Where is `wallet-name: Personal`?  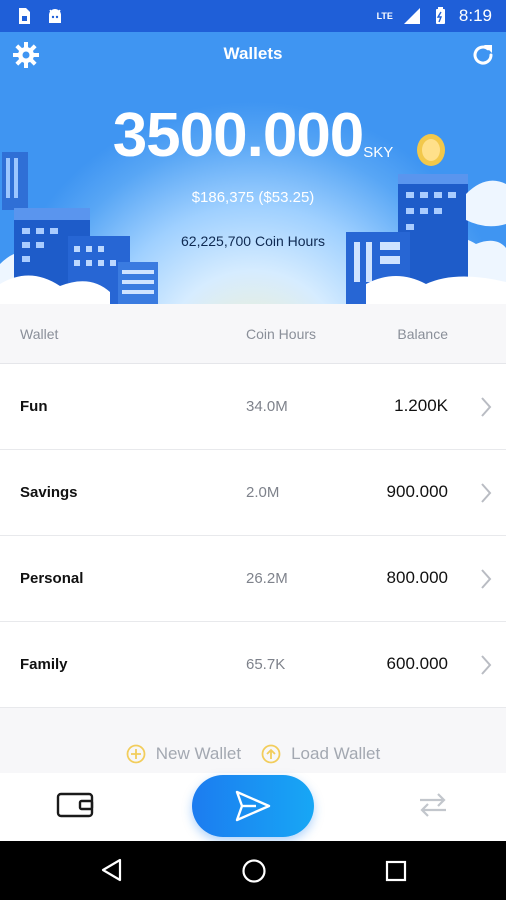
wallet-name: Personal is located at coordinates (52, 578).